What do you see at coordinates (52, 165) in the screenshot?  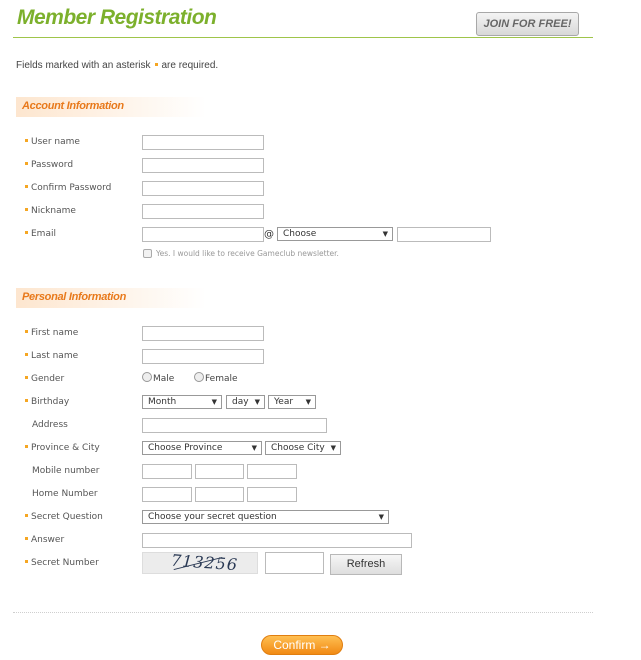 I see `password-label: Password` at bounding box center [52, 165].